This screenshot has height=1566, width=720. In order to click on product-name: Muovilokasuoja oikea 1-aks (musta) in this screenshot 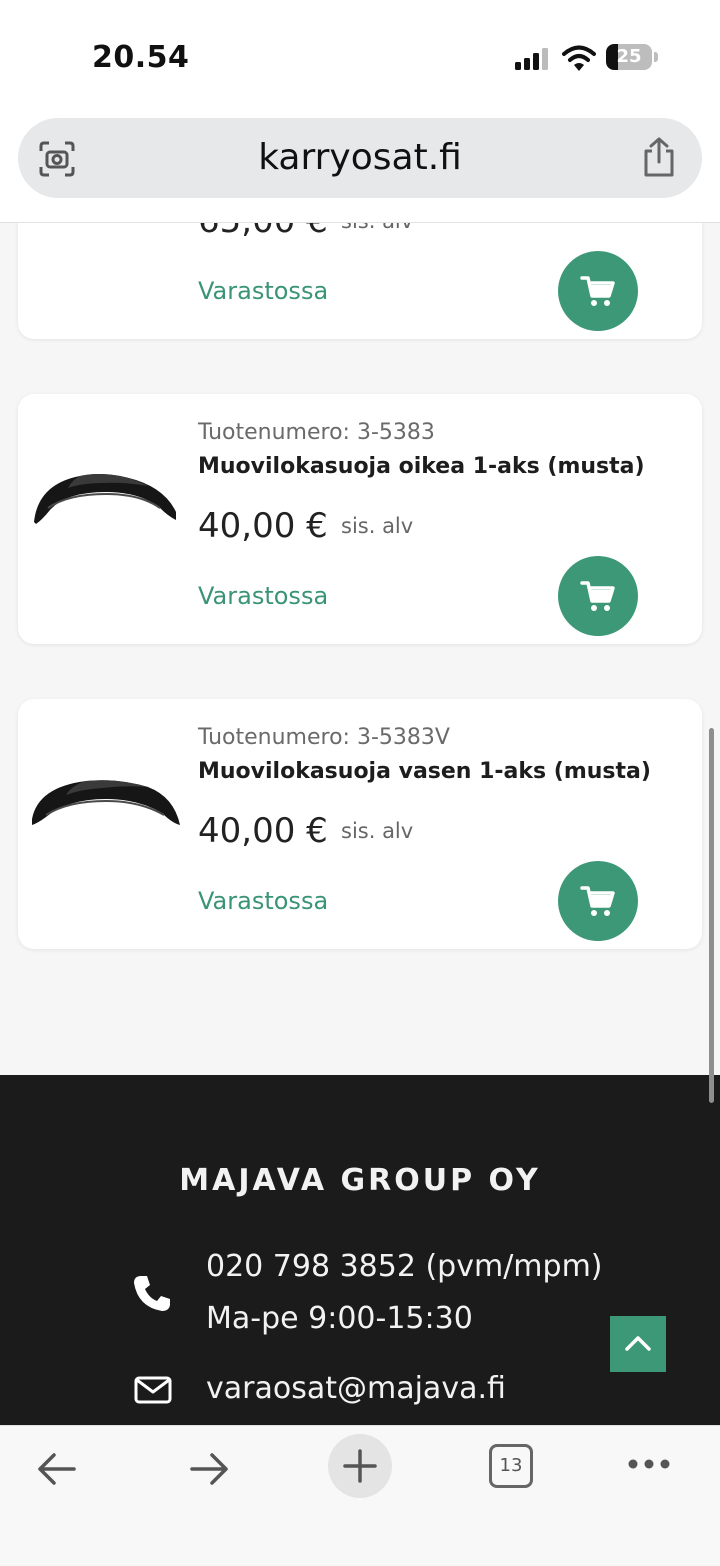, I will do `click(421, 466)`.